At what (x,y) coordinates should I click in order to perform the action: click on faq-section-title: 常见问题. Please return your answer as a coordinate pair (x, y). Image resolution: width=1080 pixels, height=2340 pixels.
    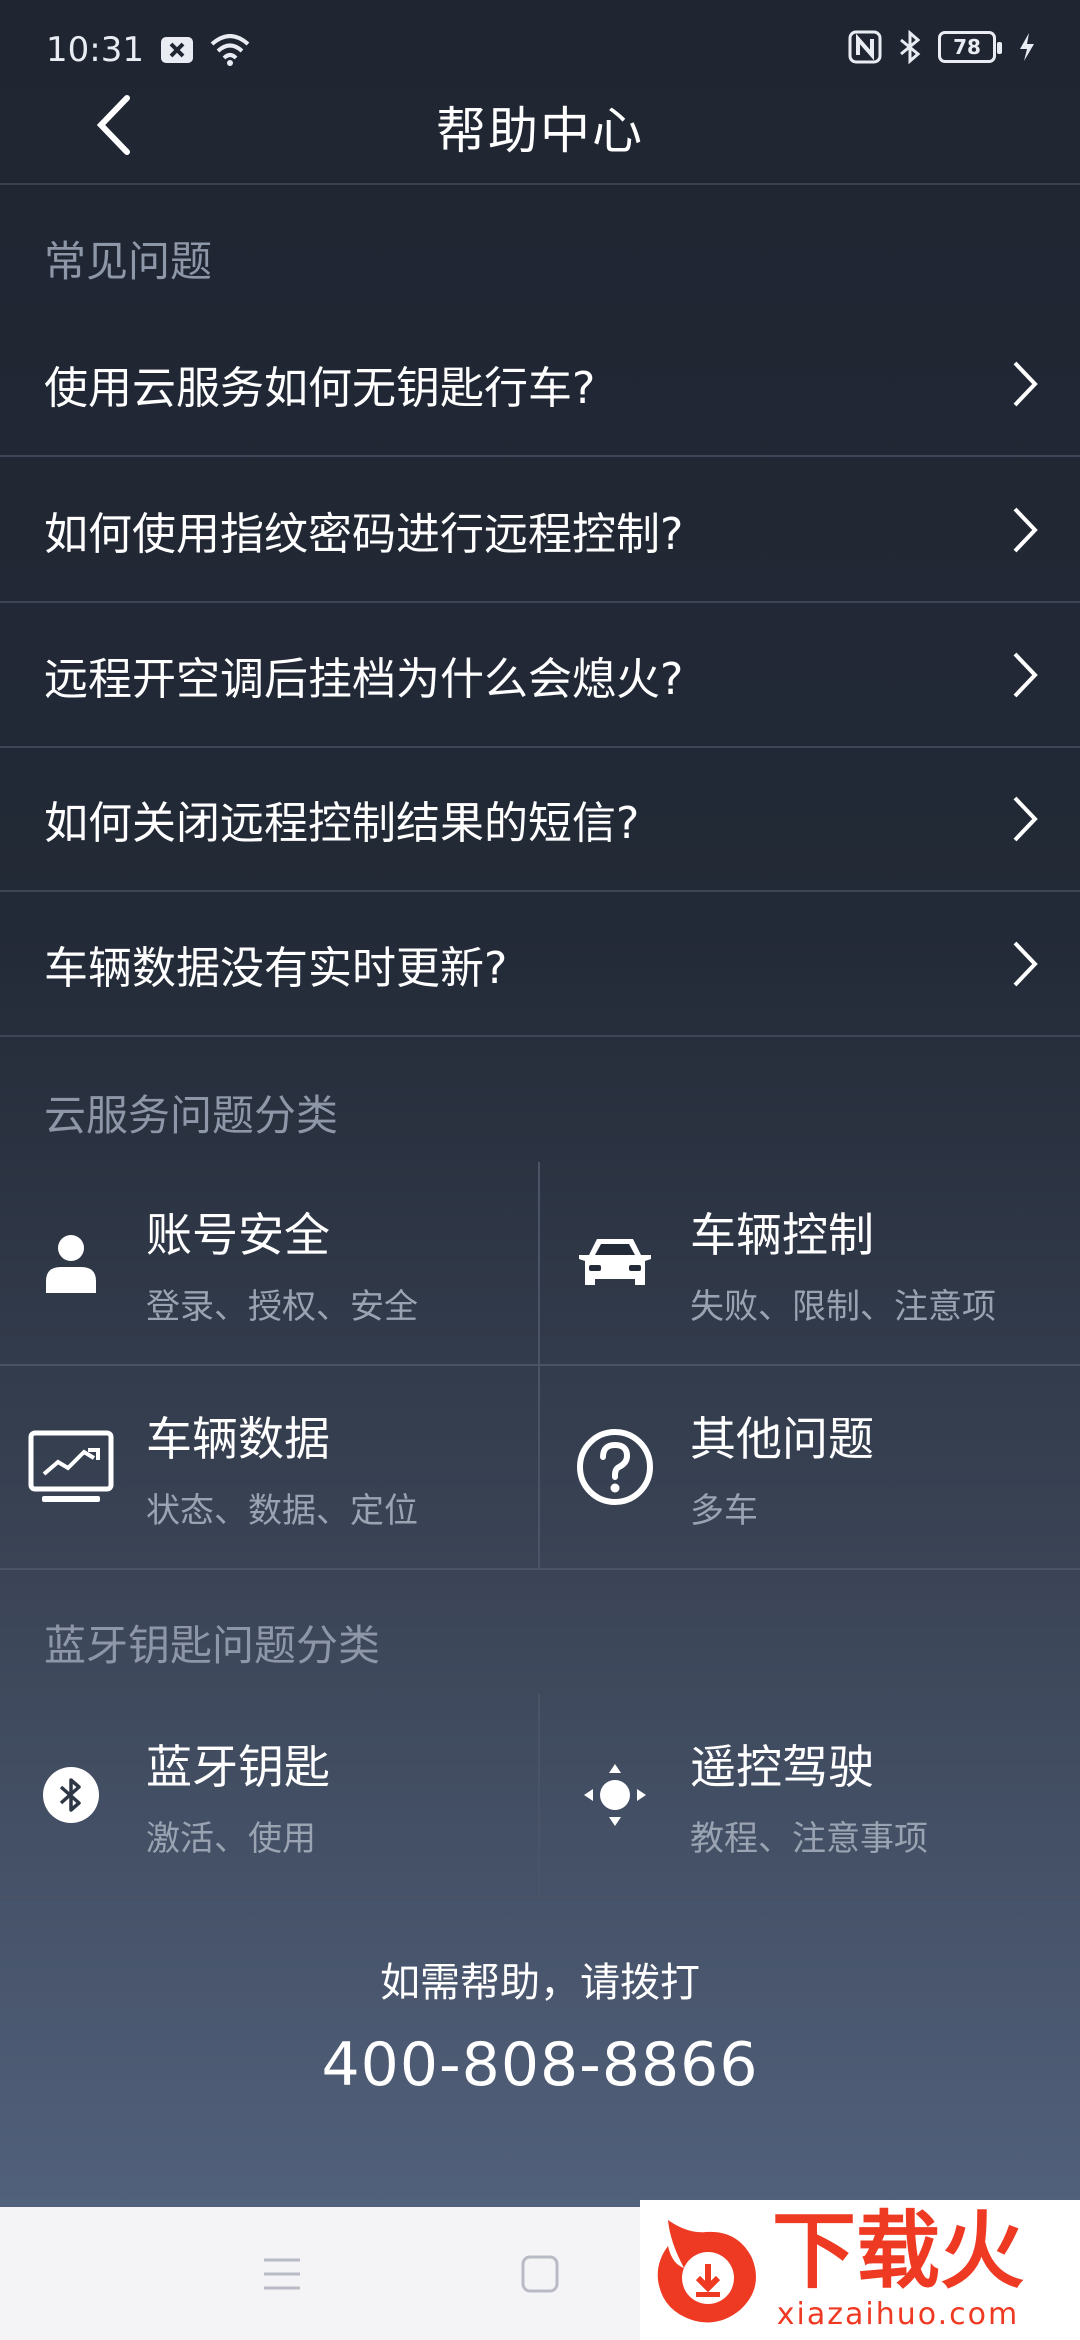
    Looking at the image, I should click on (128, 261).